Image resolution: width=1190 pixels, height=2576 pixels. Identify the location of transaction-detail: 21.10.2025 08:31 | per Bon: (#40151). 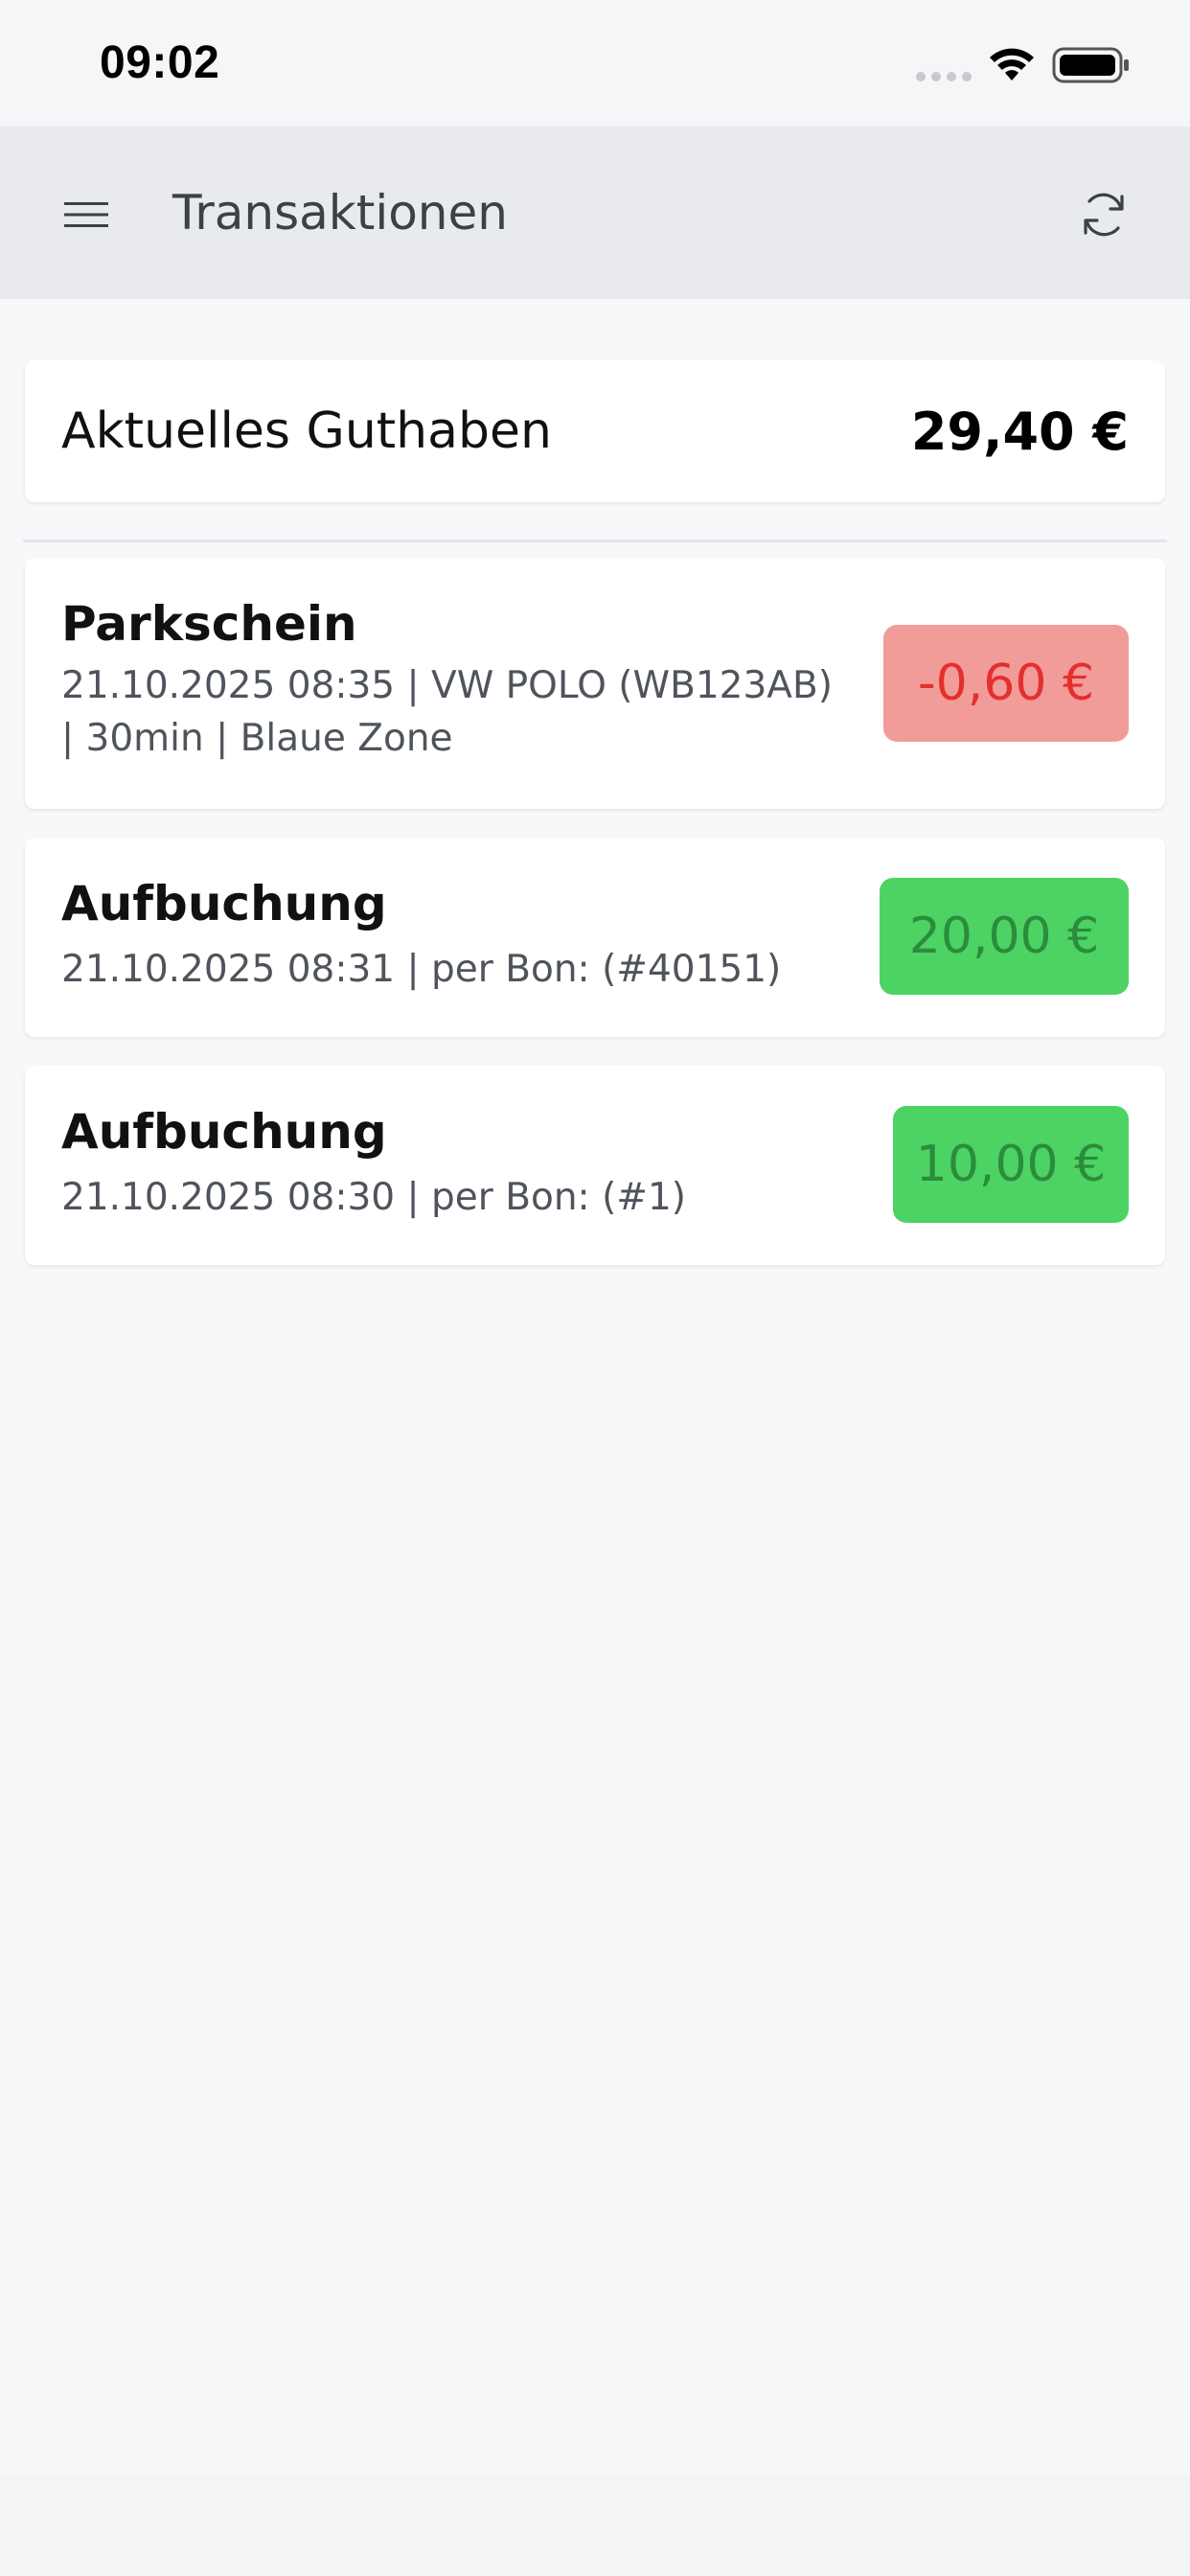
(421, 969).